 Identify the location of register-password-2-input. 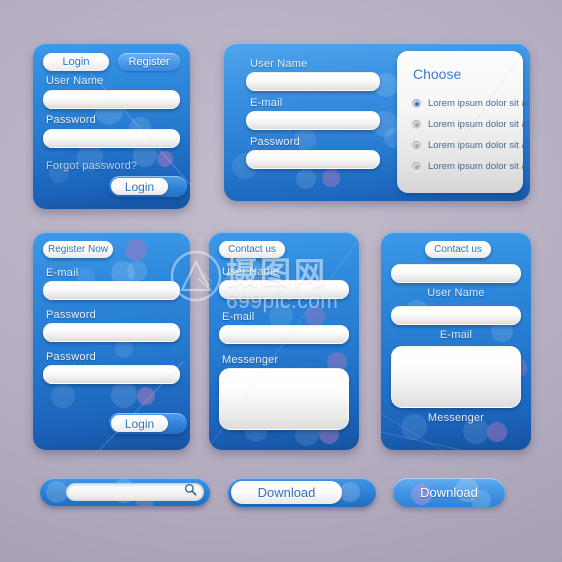
(111, 376).